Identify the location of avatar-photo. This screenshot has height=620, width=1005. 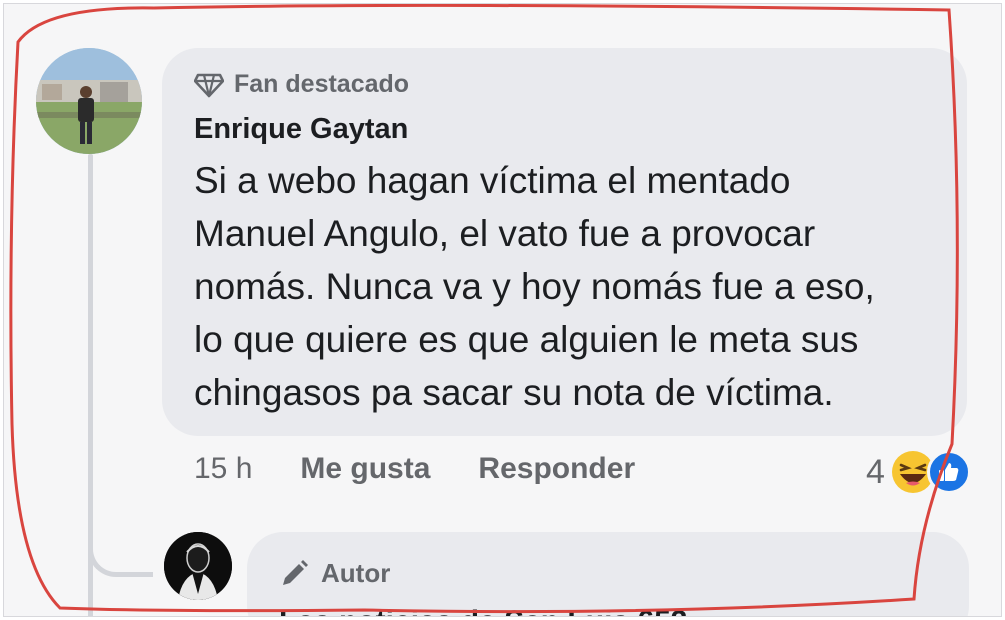
(89, 101).